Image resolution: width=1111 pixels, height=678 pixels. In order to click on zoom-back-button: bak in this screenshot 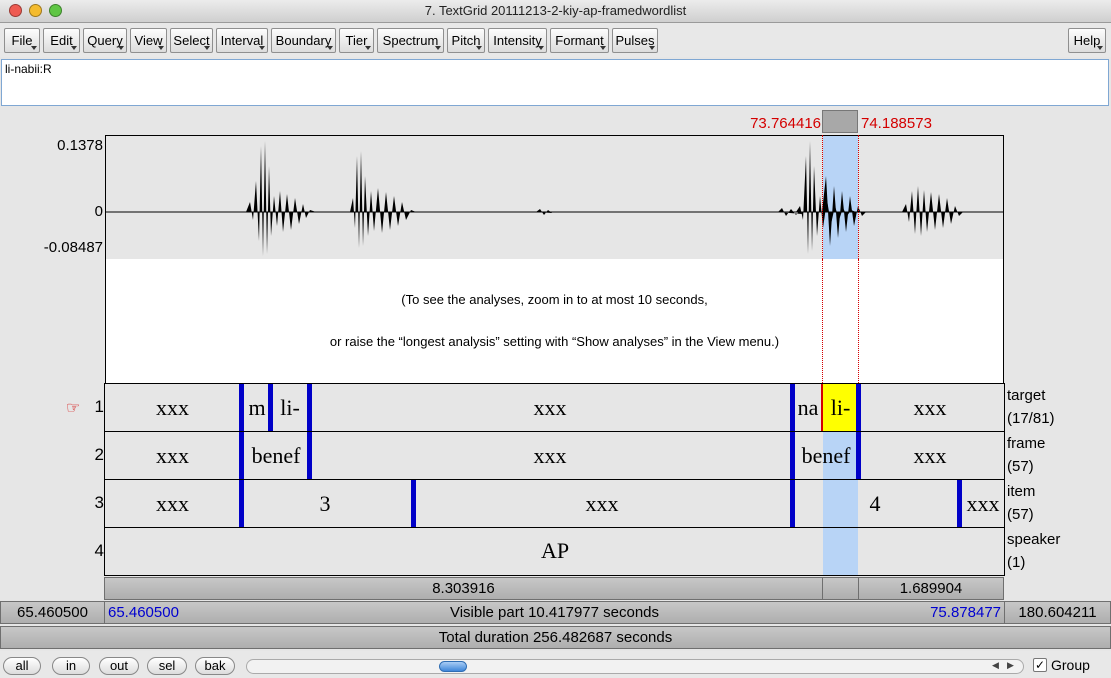, I will do `click(215, 666)`.